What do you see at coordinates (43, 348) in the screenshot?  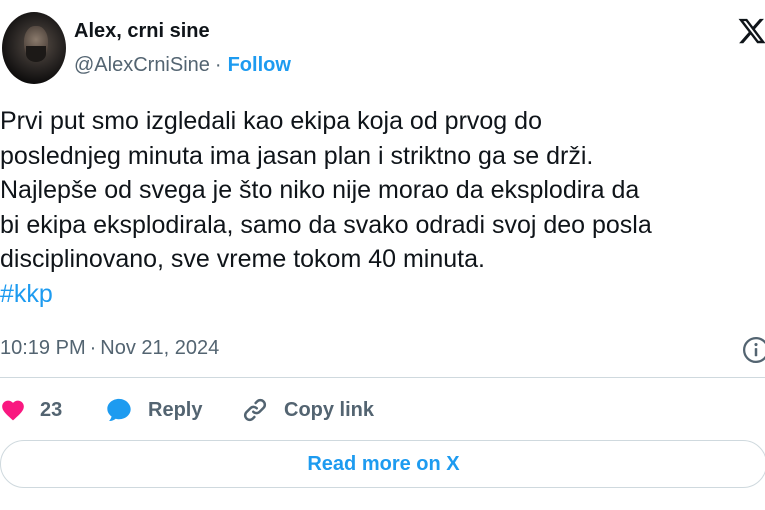 I see `tweet-time: 10:19 PM` at bounding box center [43, 348].